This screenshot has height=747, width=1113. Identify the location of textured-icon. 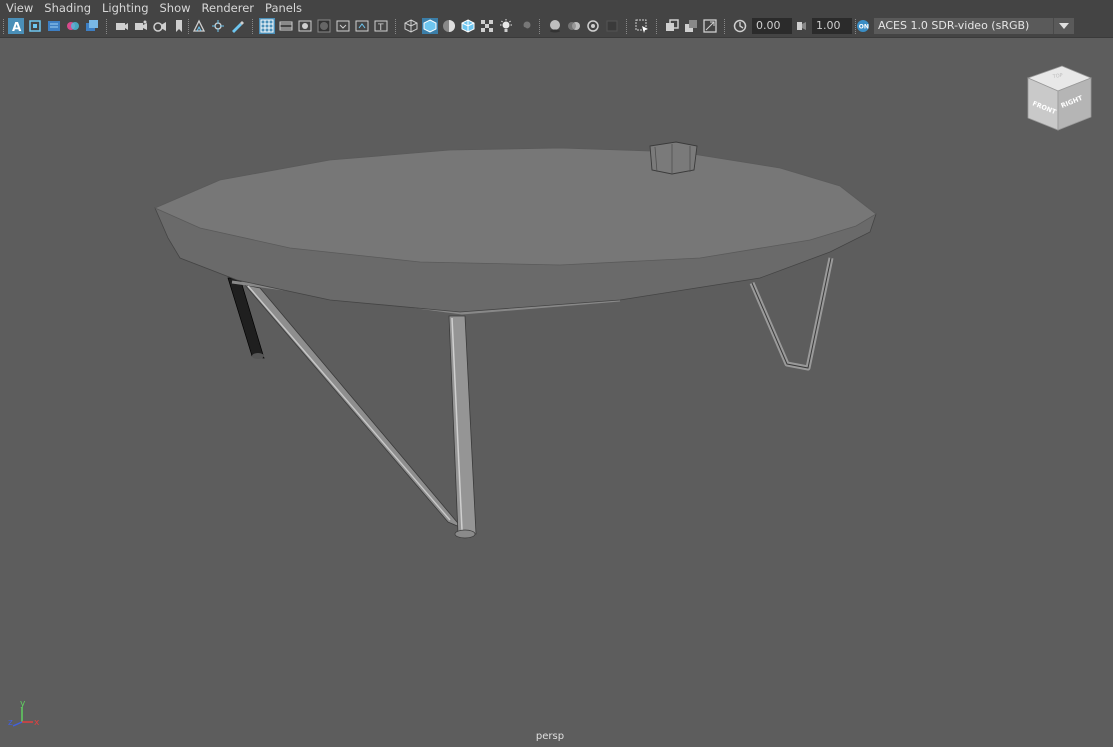
(487, 26).